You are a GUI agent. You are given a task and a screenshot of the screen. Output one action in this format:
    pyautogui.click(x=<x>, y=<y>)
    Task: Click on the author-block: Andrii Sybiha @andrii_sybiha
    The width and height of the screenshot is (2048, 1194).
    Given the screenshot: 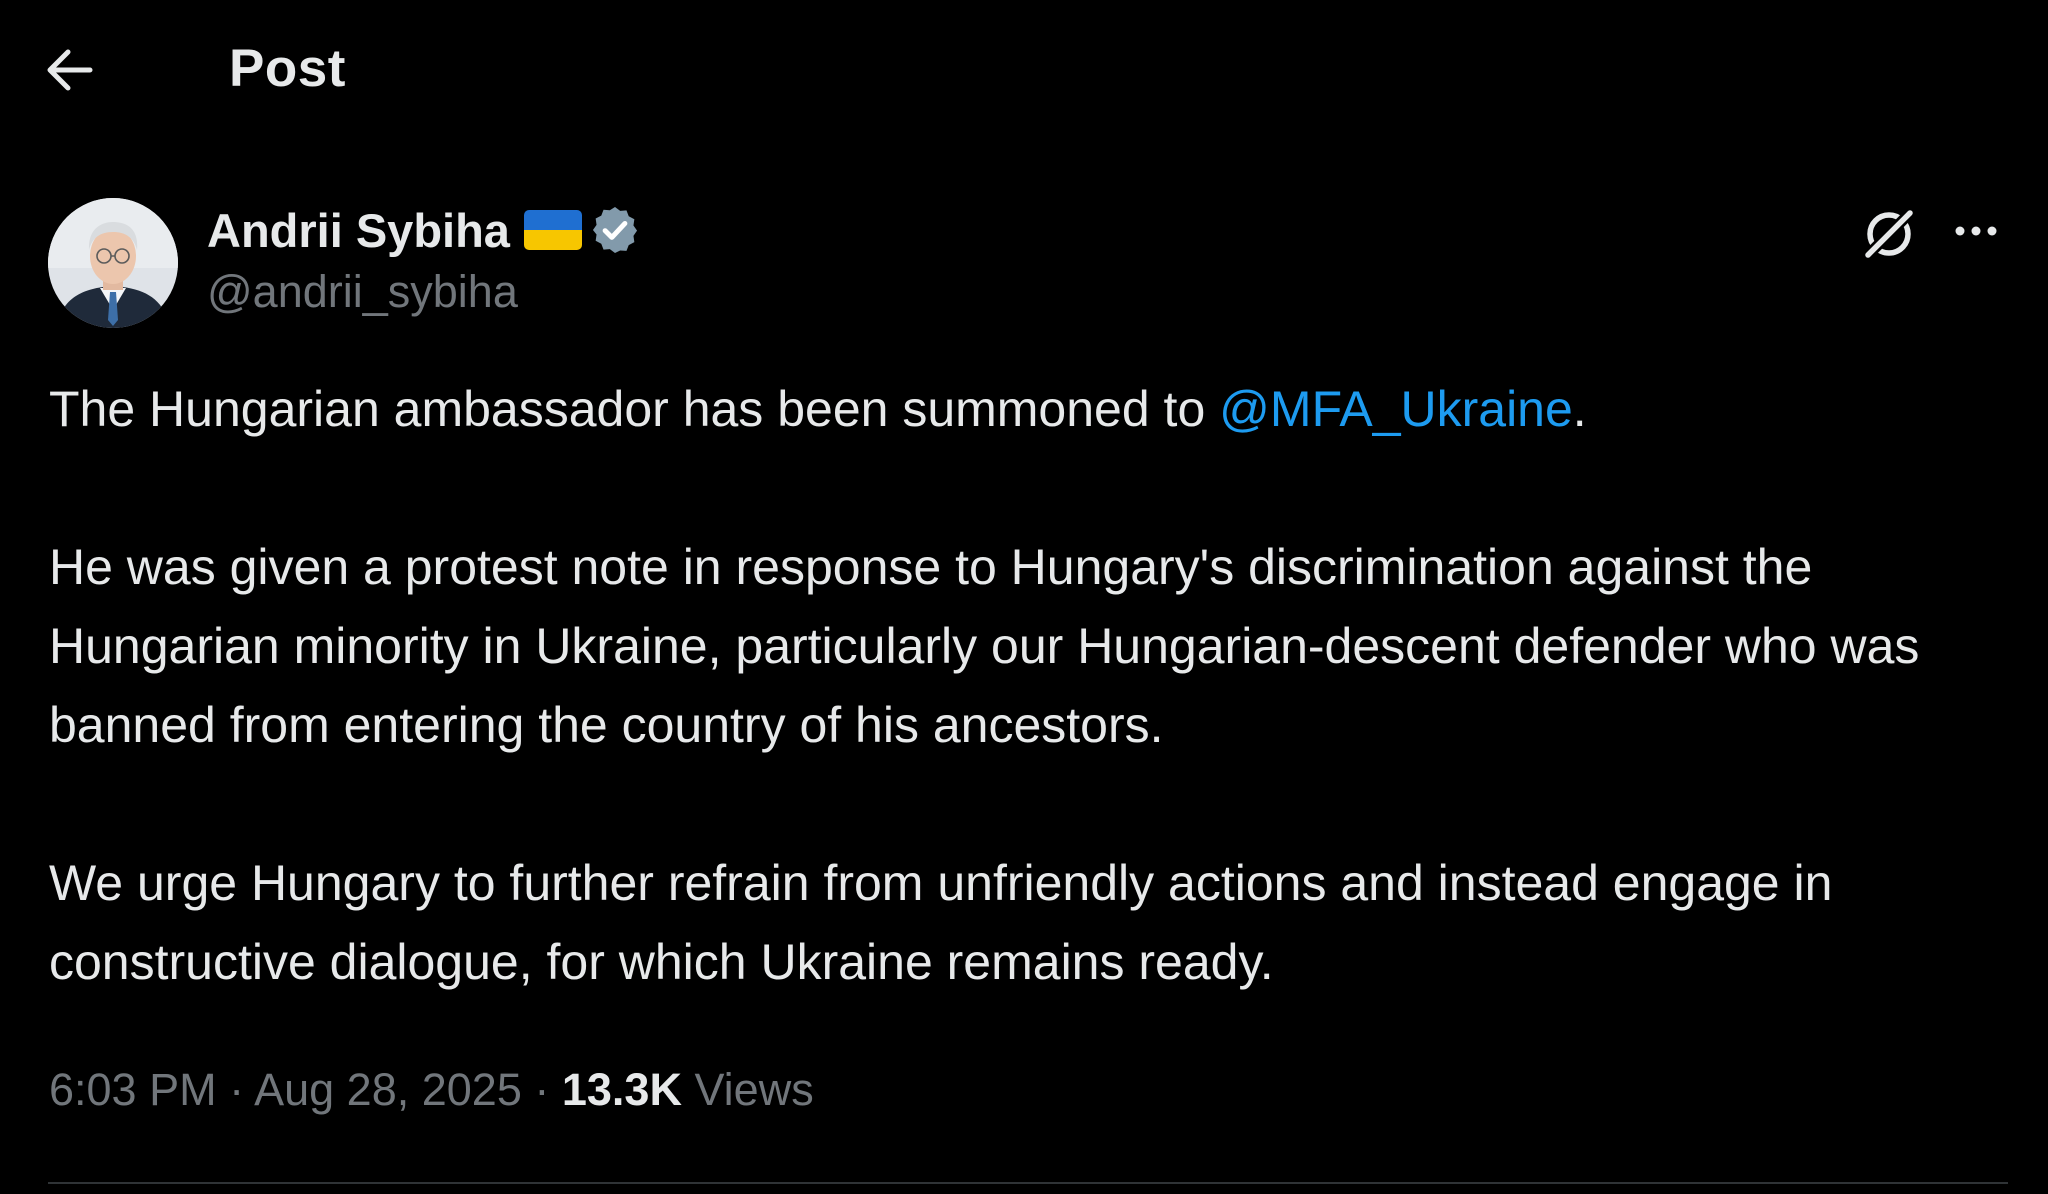 What is the action you would take?
    pyautogui.click(x=424, y=259)
    